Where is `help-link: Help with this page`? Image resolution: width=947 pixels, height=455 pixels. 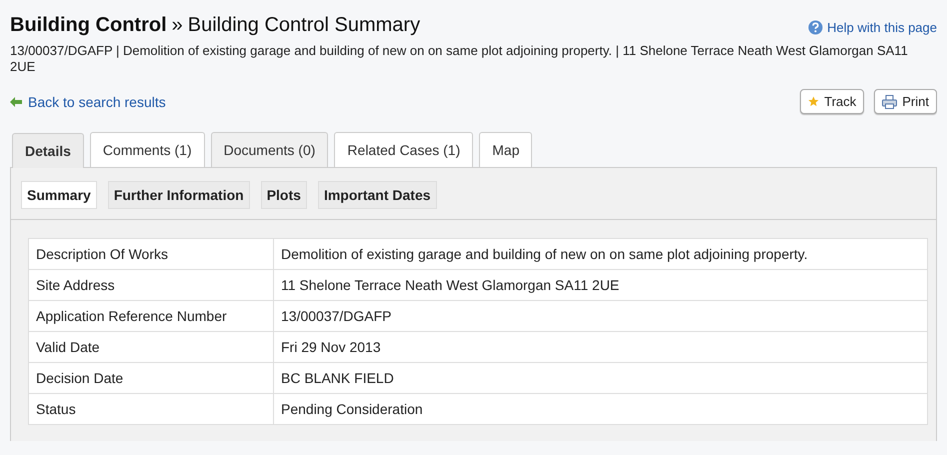 help-link: Help with this page is located at coordinates (872, 27).